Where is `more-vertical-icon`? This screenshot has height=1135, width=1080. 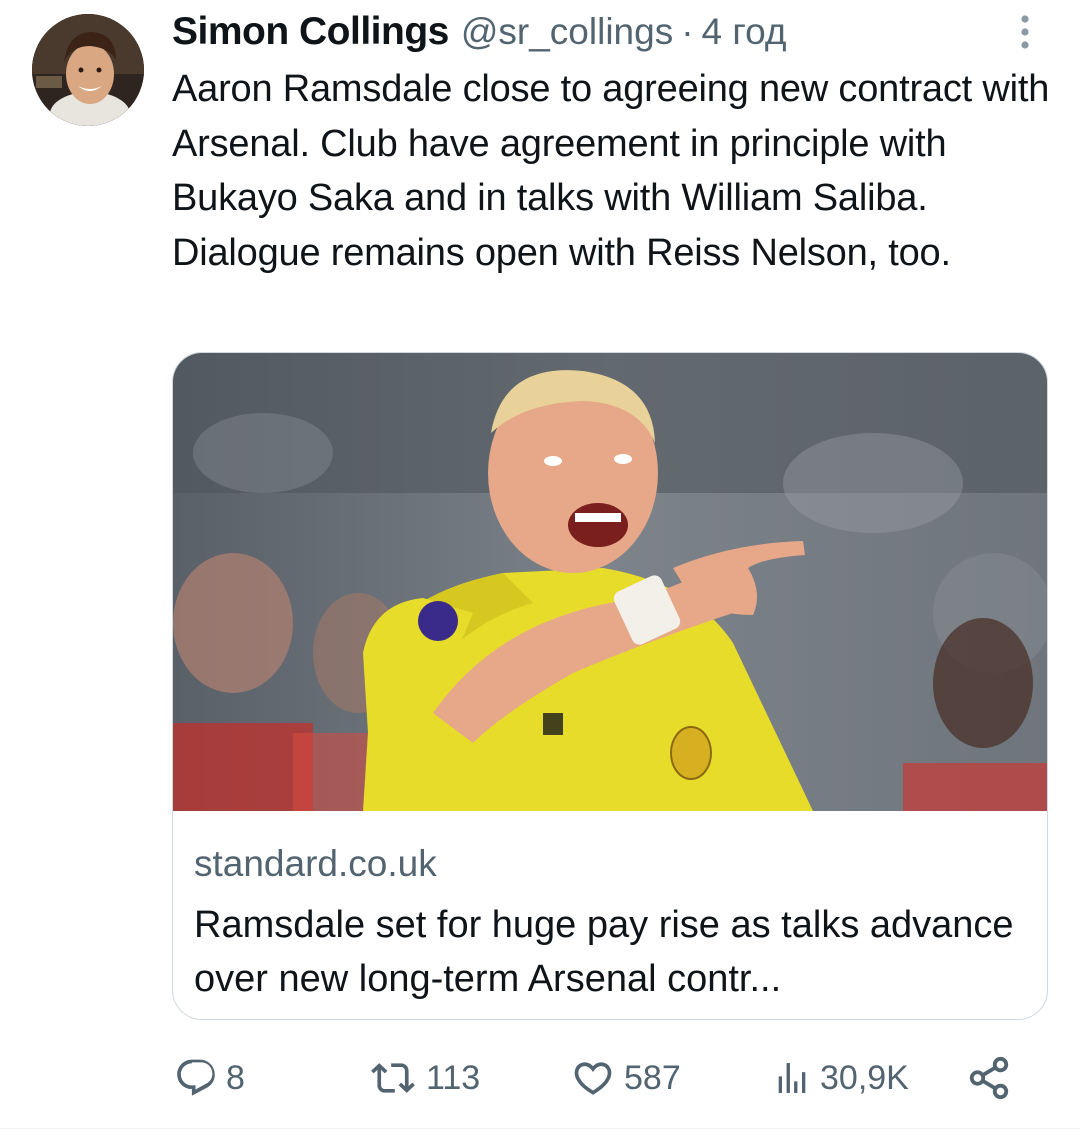 more-vertical-icon is located at coordinates (1025, 32).